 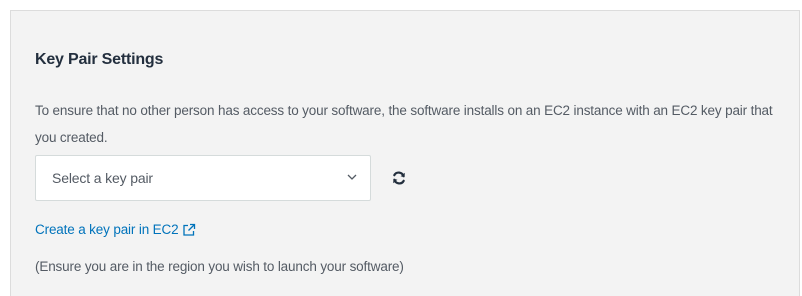 What do you see at coordinates (107, 229) in the screenshot?
I see `create-key-pair-link-label: Create a key pair in EC2` at bounding box center [107, 229].